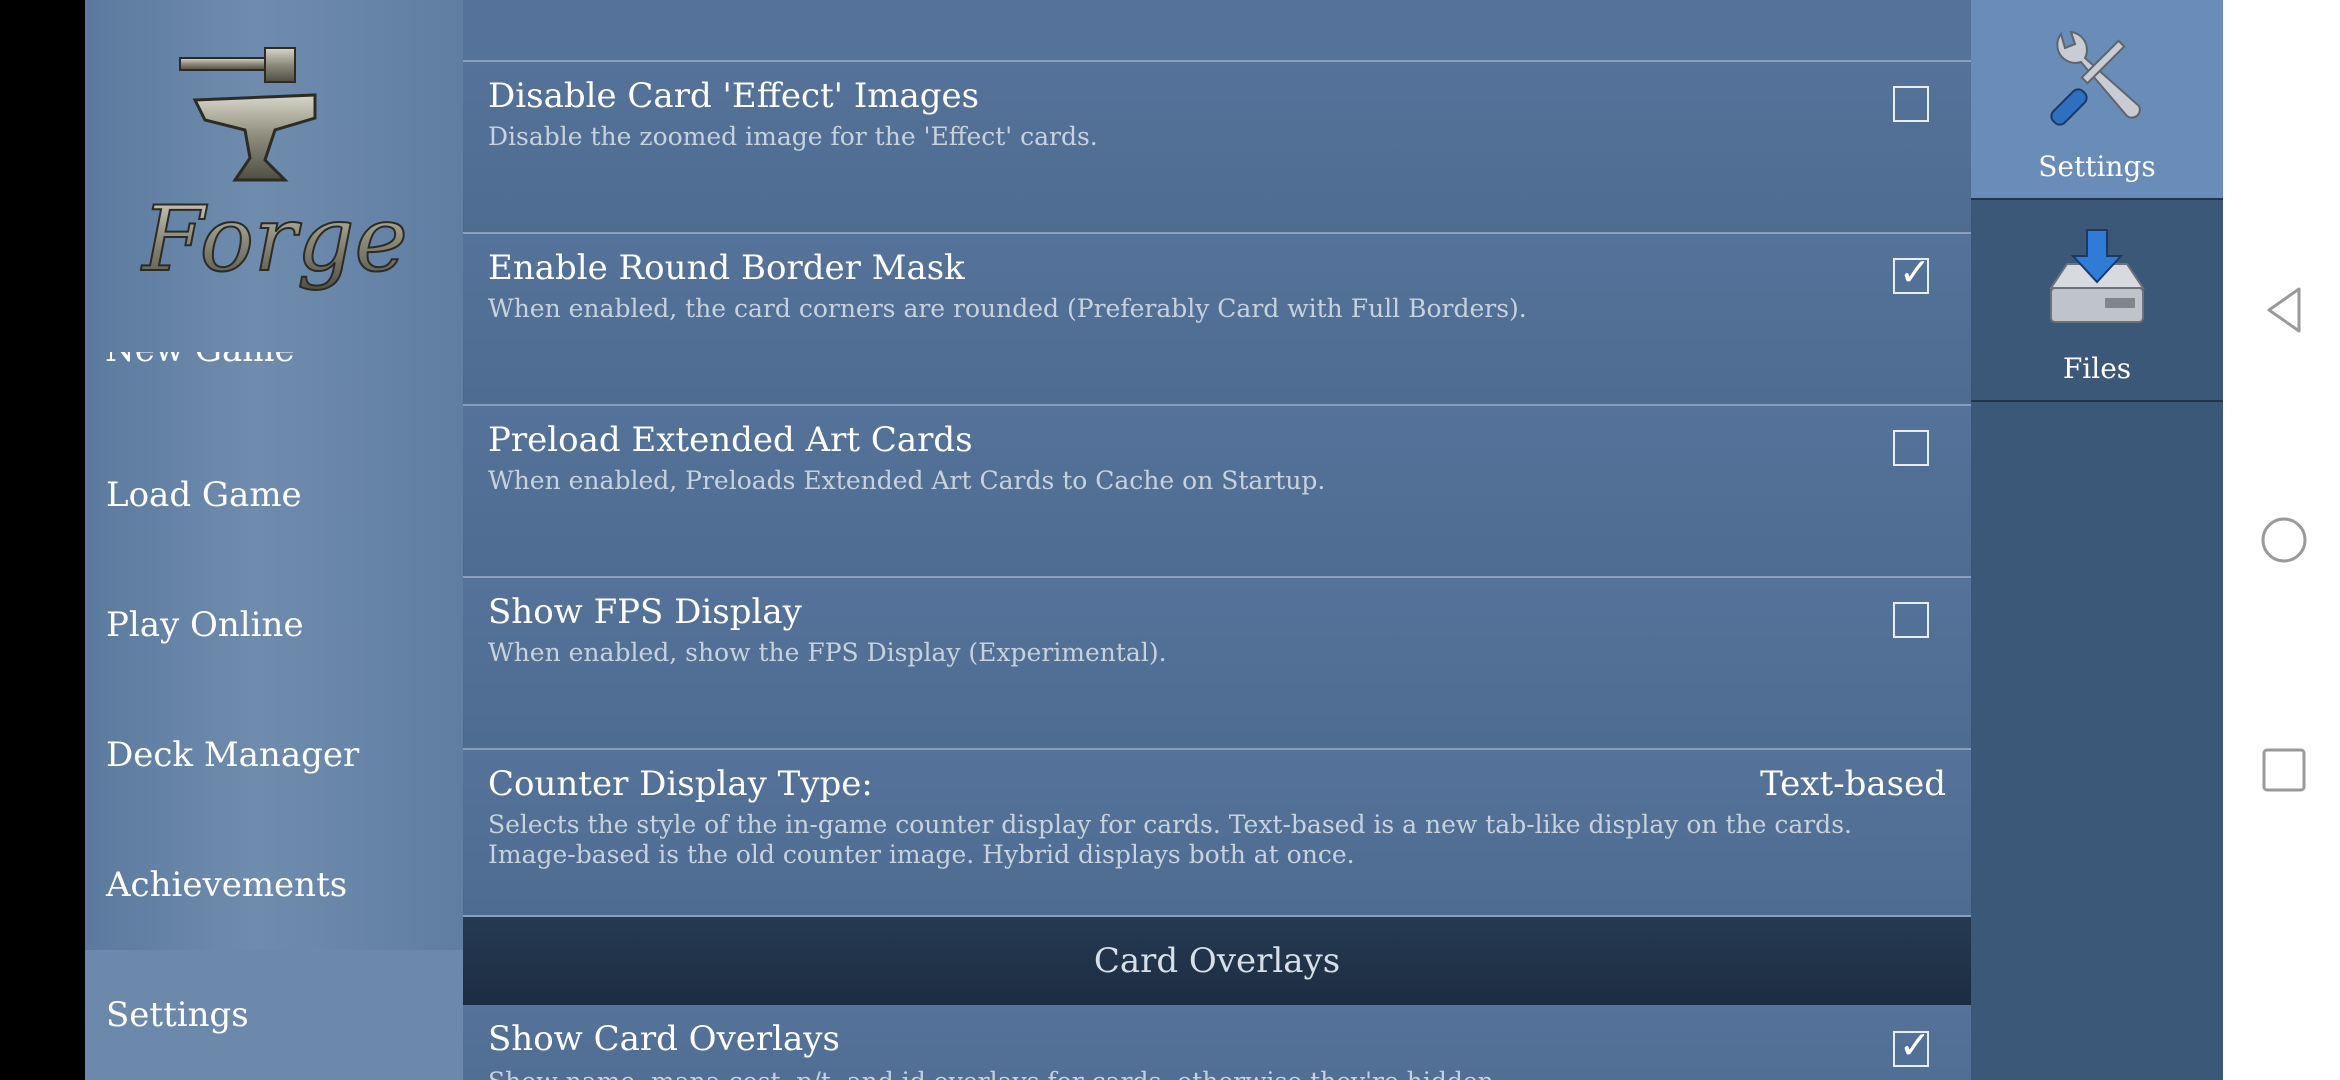 The image size is (2340, 1080). I want to click on tab-files: Files, so click(2097, 302).